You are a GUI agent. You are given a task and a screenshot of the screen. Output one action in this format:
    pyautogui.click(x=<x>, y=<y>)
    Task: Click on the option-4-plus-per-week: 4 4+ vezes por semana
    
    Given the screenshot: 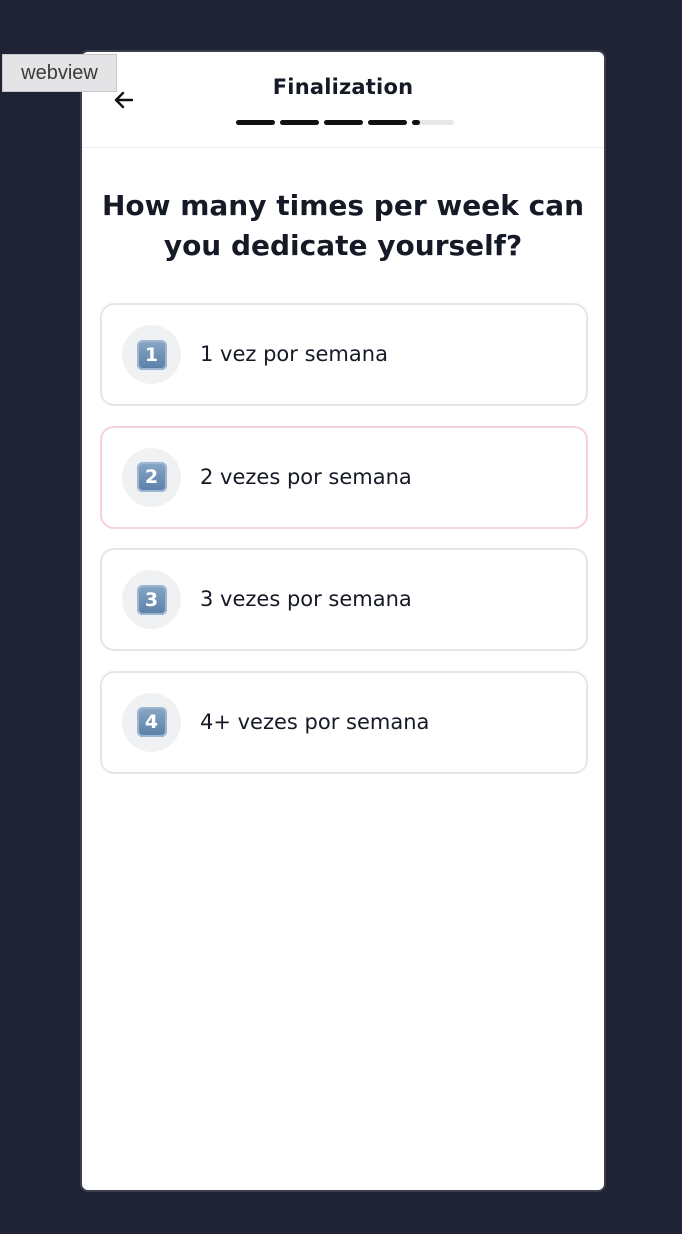 What is the action you would take?
    pyautogui.click(x=344, y=722)
    